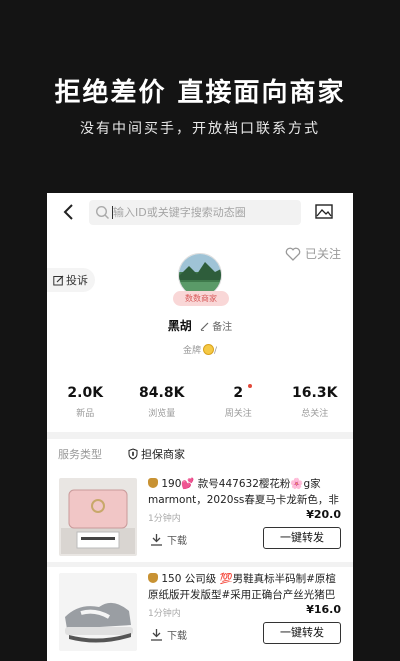  Describe the element at coordinates (162, 414) in the screenshot. I see `stat-label: 浏览量` at that location.